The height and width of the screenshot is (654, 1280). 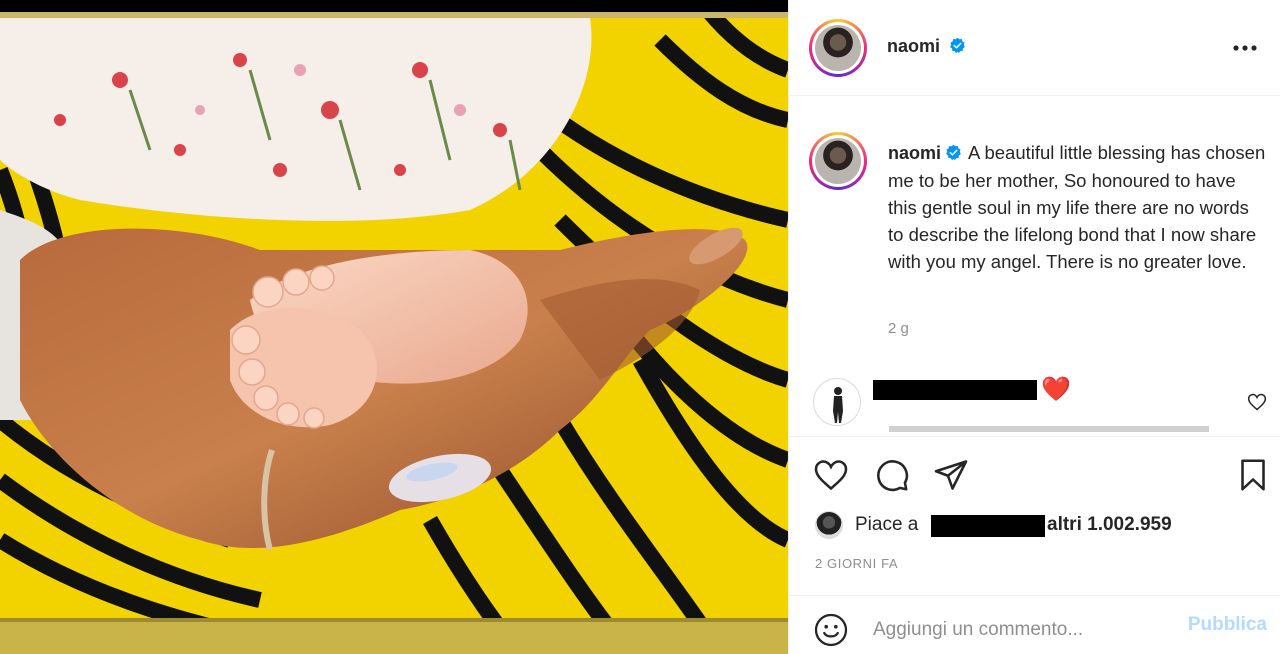 I want to click on heart-icon, so click(x=831, y=475).